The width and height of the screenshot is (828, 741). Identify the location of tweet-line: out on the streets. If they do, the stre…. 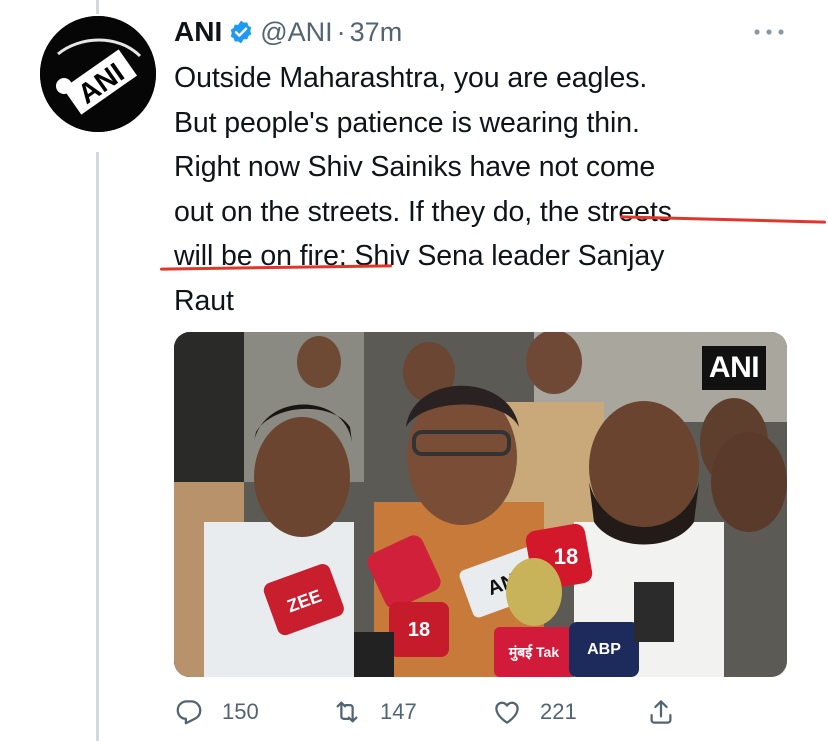
(423, 211).